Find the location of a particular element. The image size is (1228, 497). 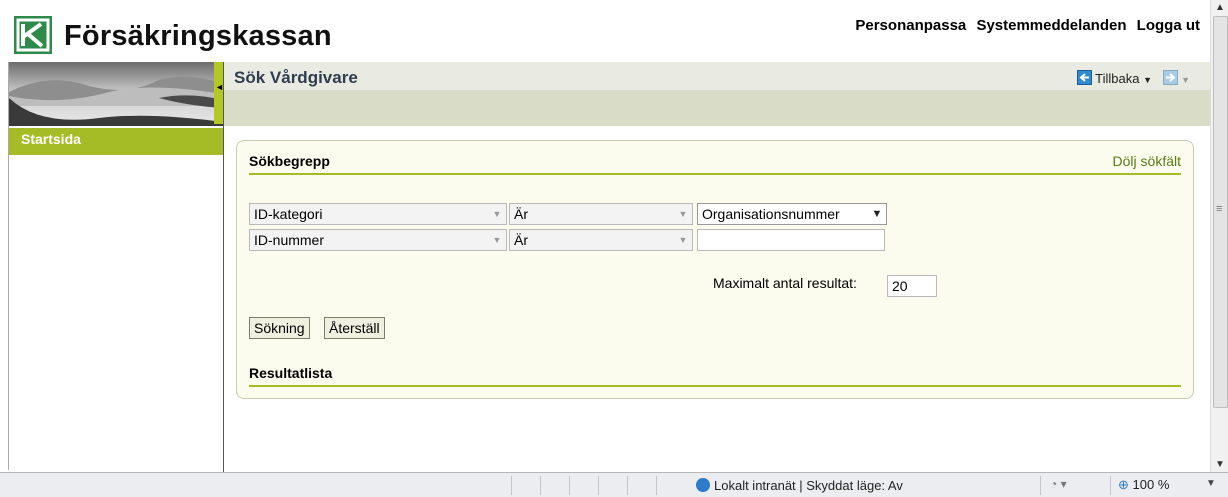

results-section-title: Resultatlista is located at coordinates (291, 373).